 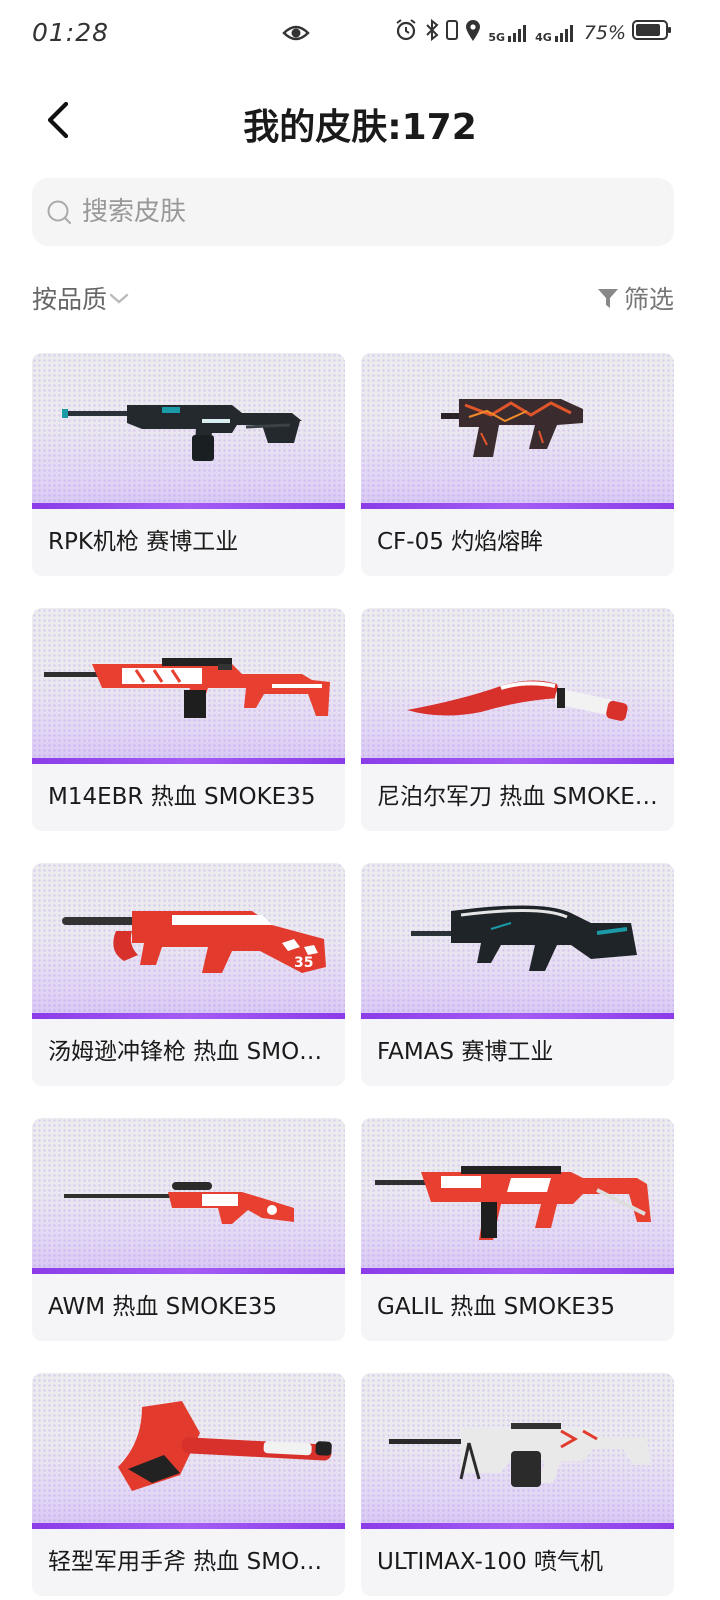 I want to click on hatchet-icon, so click(x=225, y=1446).